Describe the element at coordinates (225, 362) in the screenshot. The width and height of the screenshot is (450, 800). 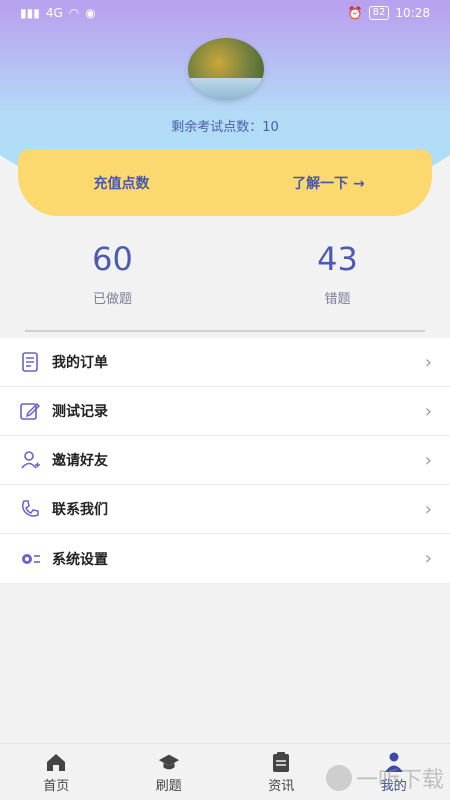
I see `menu-item-orders: 我的订单 ›` at that location.